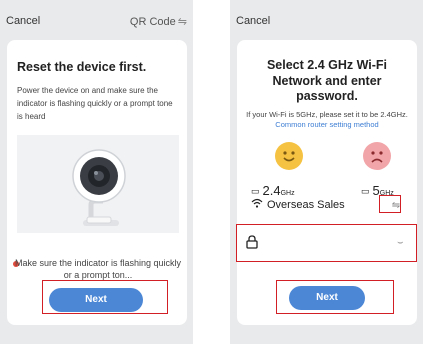 The image size is (423, 344). Describe the element at coordinates (326, 243) in the screenshot. I see `highlight-password-field` at that location.